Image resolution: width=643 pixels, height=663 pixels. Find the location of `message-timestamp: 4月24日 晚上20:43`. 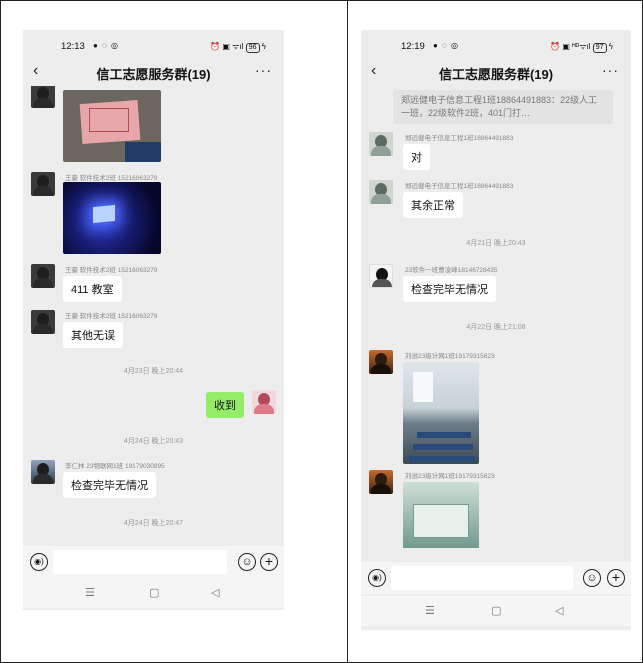

message-timestamp: 4月24日 晚上20:43 is located at coordinates (153, 441).